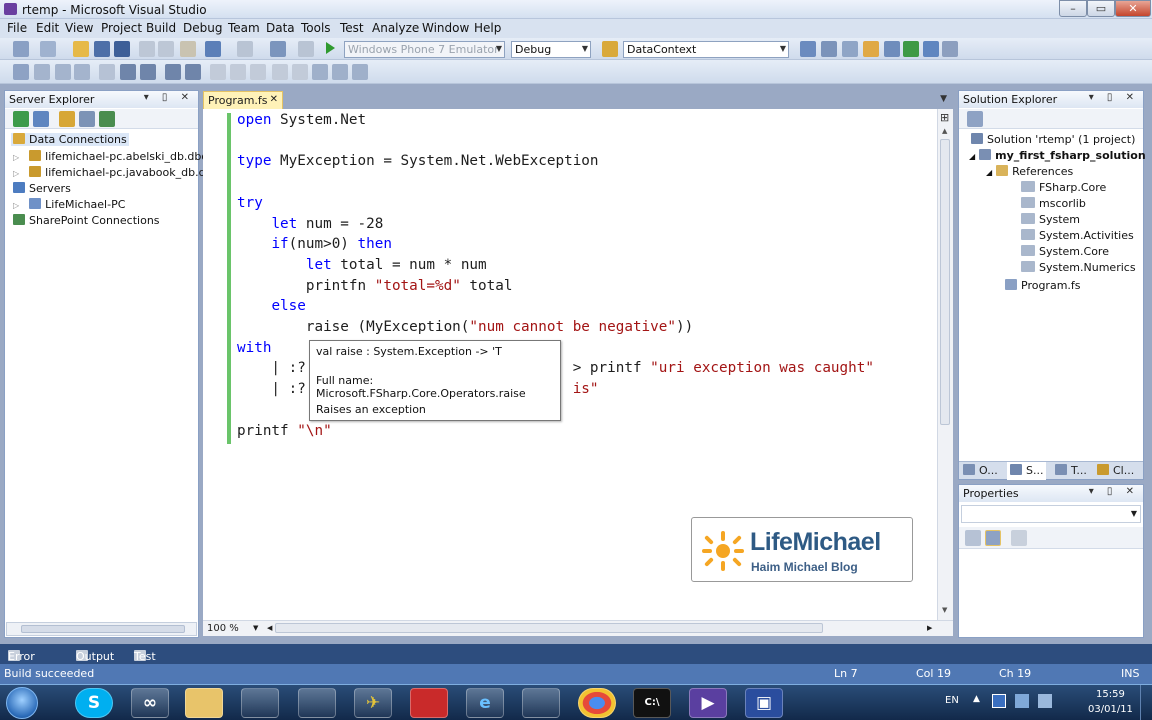 This screenshot has height=720, width=1152. Describe the element at coordinates (1077, 235) in the screenshot. I see `solution-item-ref-system-activities: System.Activities` at that location.